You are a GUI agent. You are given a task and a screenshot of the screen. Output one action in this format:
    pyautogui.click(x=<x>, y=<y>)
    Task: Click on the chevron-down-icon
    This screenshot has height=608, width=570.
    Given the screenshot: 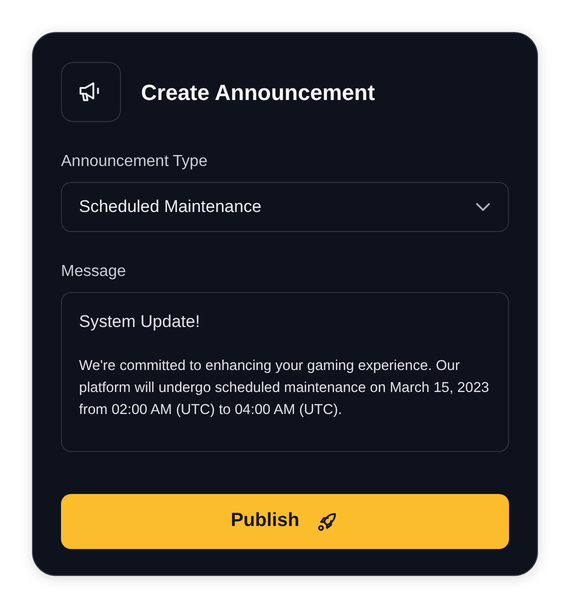 What is the action you would take?
    pyautogui.click(x=483, y=207)
    